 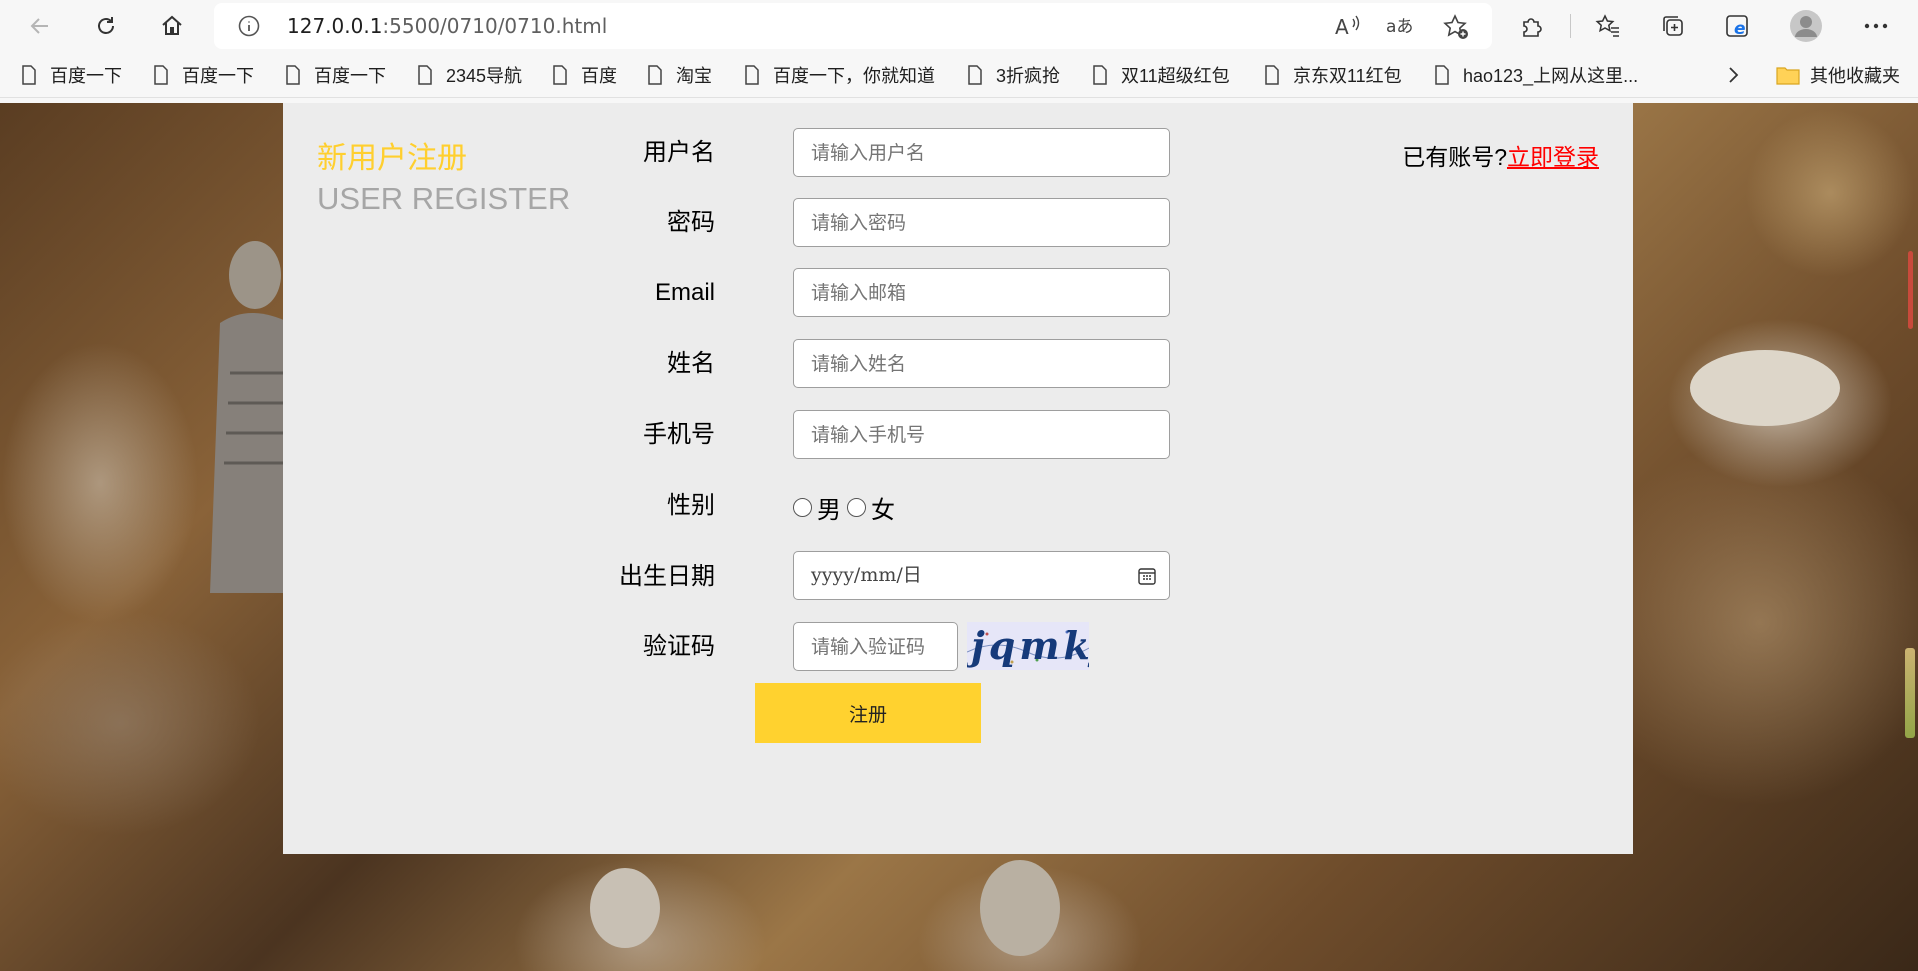 I want to click on extensions-icon, so click(x=1532, y=26).